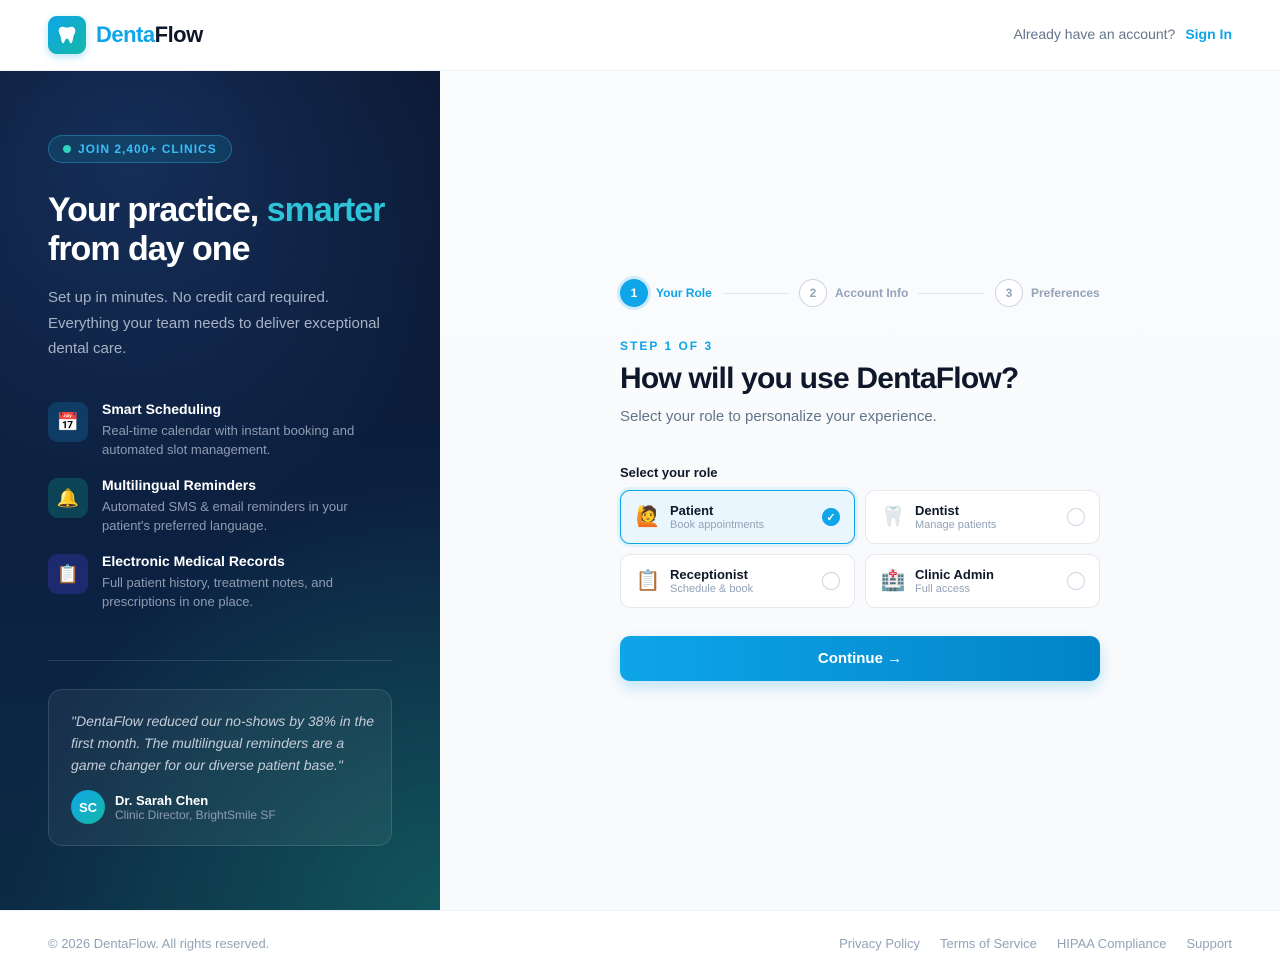 This screenshot has height=974, width=1280. What do you see at coordinates (157, 210) in the screenshot?
I see `hero-line1-start: Your practice,` at bounding box center [157, 210].